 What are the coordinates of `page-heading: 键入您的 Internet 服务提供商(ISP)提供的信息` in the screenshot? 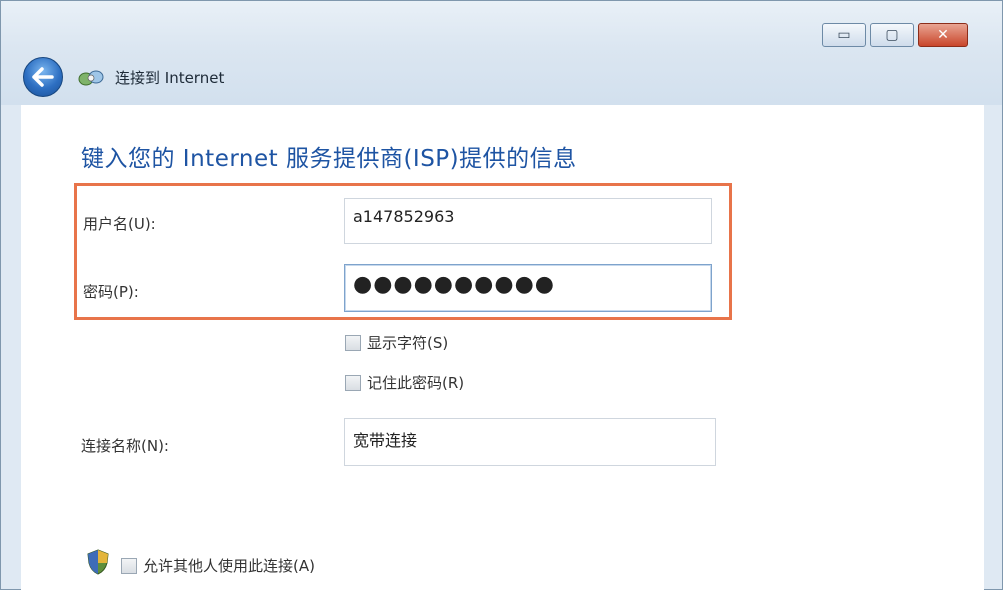 It's located at (329, 159).